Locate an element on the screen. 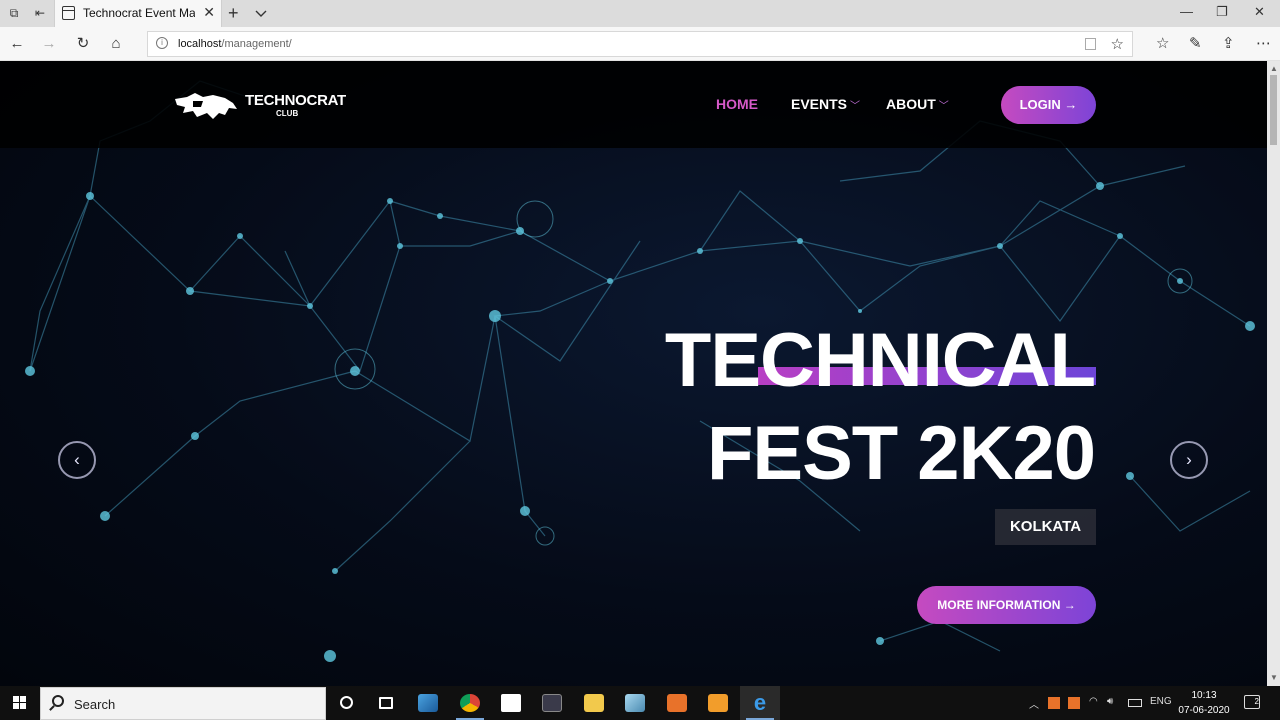 The width and height of the screenshot is (1280, 720). scroll-down-icon: ▼ is located at coordinates (1274, 677).